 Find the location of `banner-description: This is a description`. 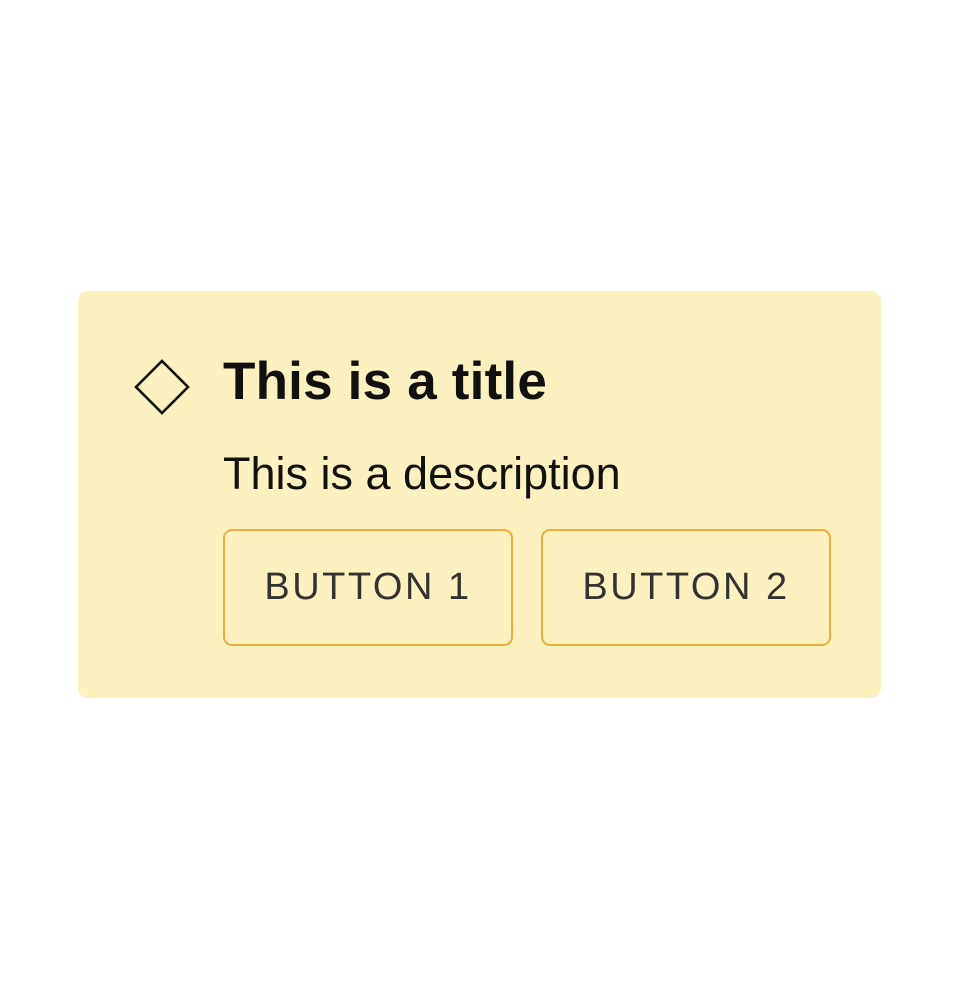

banner-description: This is a description is located at coordinates (422, 473).